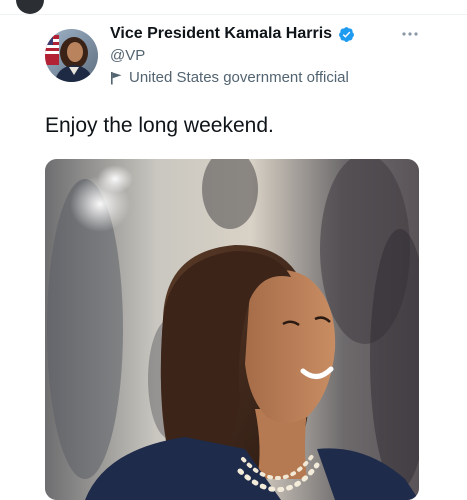  I want to click on author-avatar, so click(71, 55).